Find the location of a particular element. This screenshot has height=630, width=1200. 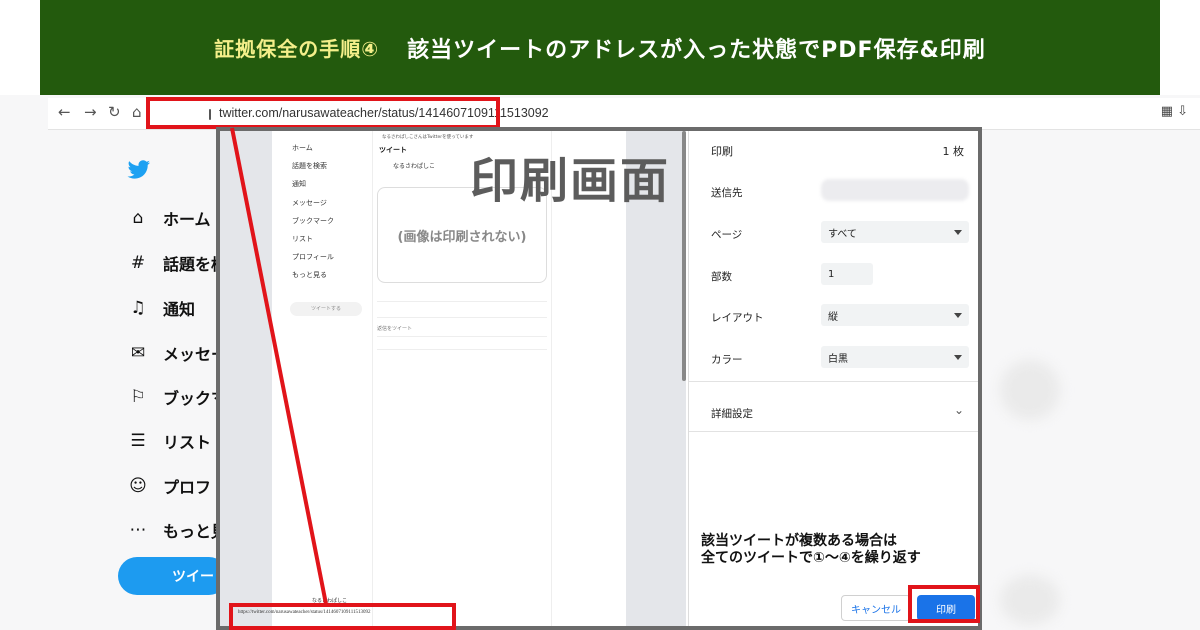

banner-title: 該当ツイートのアドレスが入った状態でPDF保存&印刷 is located at coordinates (696, 50).